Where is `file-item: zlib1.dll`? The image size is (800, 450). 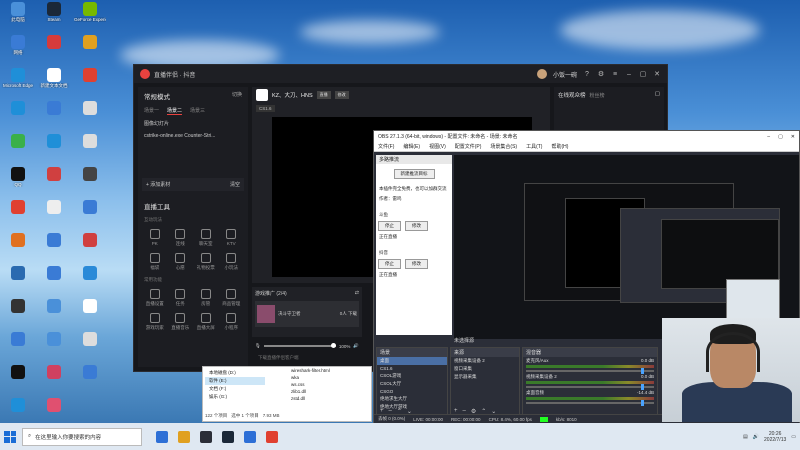 file-item: zlib1.dll is located at coordinates (327, 391).